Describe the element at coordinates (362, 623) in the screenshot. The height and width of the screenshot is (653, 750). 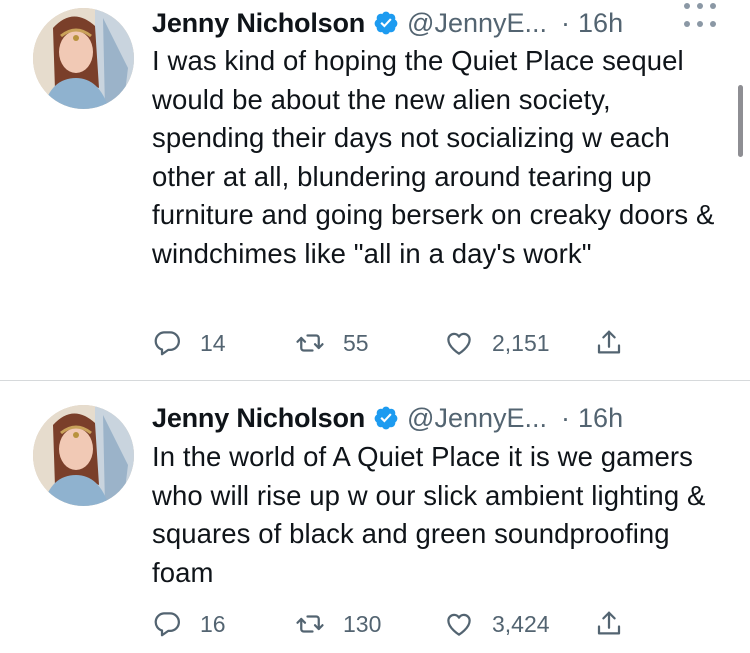
I see `retweet-count: 130` at that location.